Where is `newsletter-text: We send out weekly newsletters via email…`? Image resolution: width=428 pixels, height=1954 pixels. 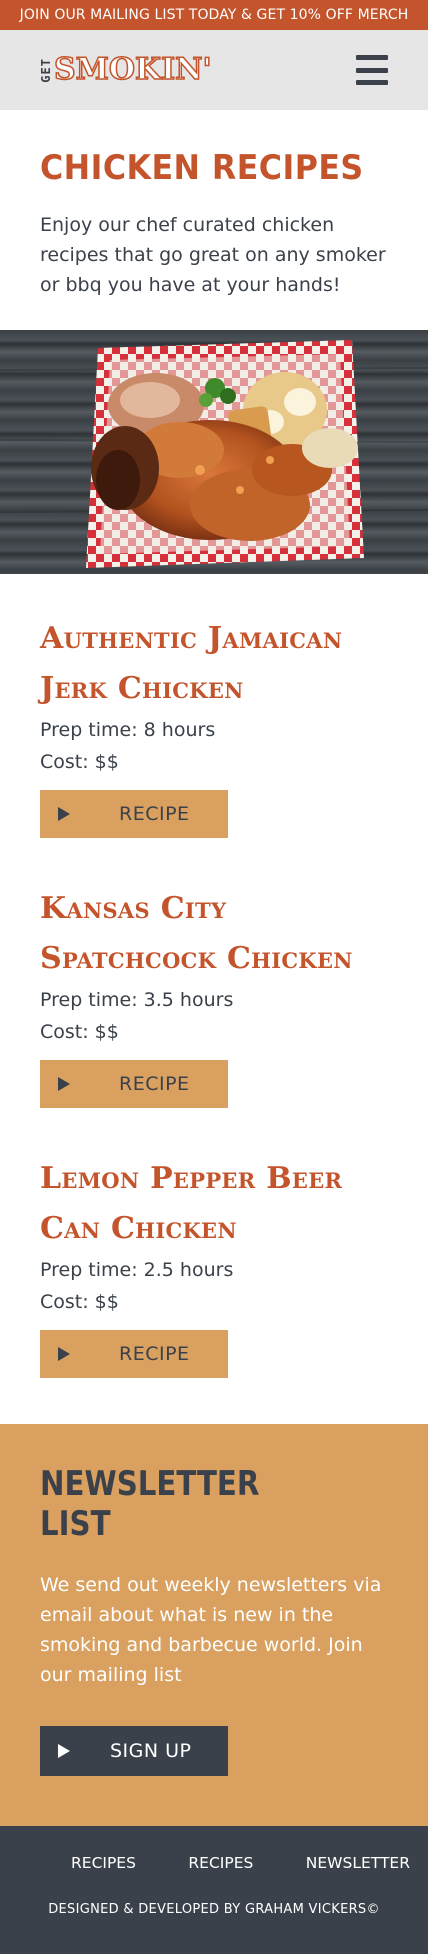 newsletter-text: We send out weekly newsletters via email… is located at coordinates (211, 1630).